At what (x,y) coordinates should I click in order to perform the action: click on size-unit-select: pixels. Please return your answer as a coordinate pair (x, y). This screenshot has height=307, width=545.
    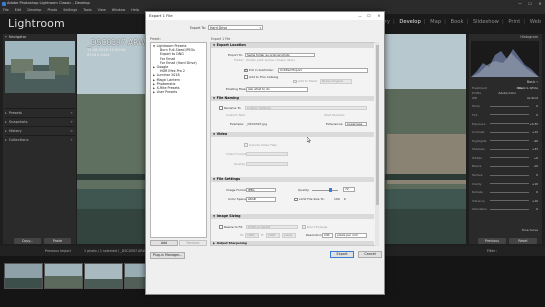
    Looking at the image, I should click on (289, 235).